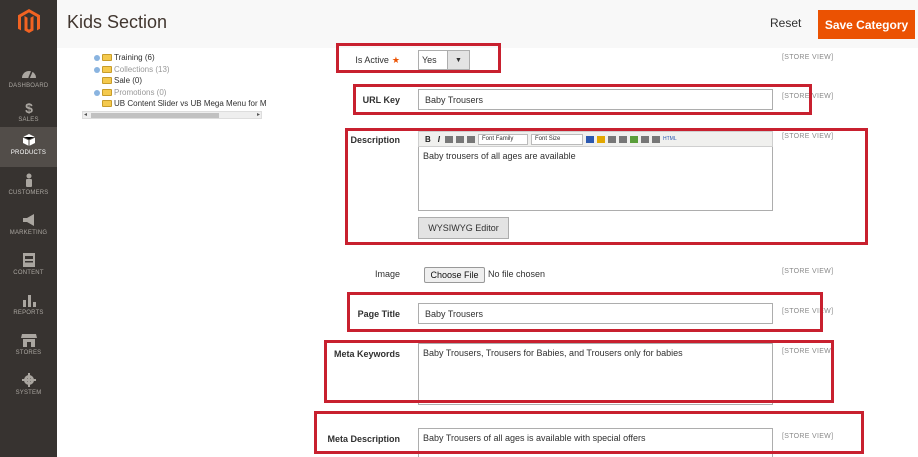  Describe the element at coordinates (28, 153) in the screenshot. I see `nav-label: PRODUCTS` at that location.